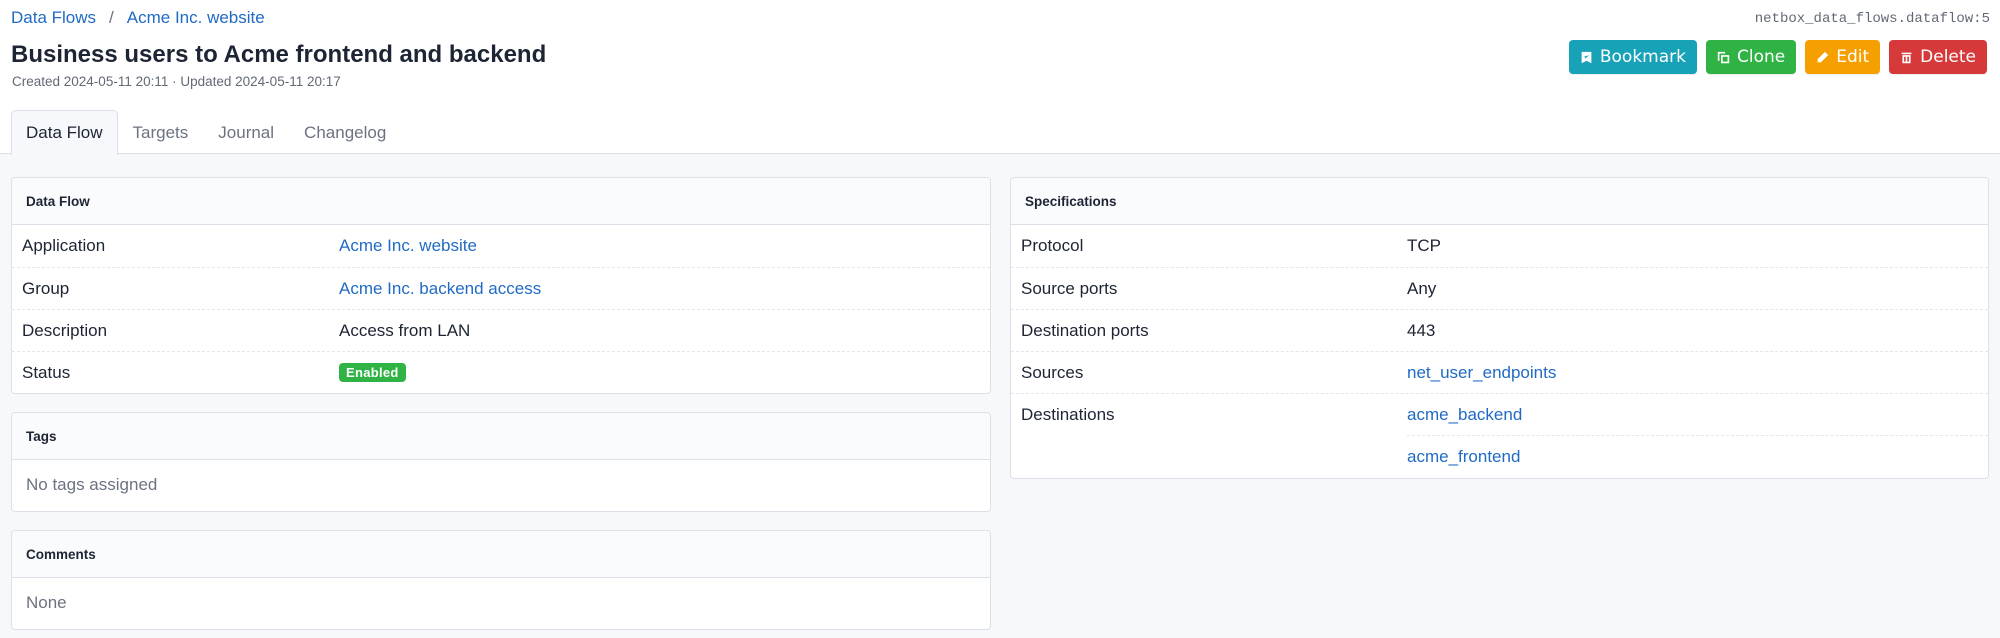 This screenshot has width=2000, height=638. Describe the element at coordinates (46, 602) in the screenshot. I see `comments-empty-text: None` at that location.